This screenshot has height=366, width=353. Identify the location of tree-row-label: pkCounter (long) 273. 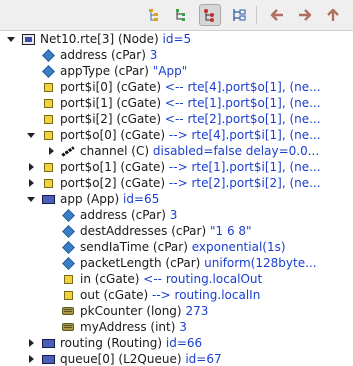
(144, 311).